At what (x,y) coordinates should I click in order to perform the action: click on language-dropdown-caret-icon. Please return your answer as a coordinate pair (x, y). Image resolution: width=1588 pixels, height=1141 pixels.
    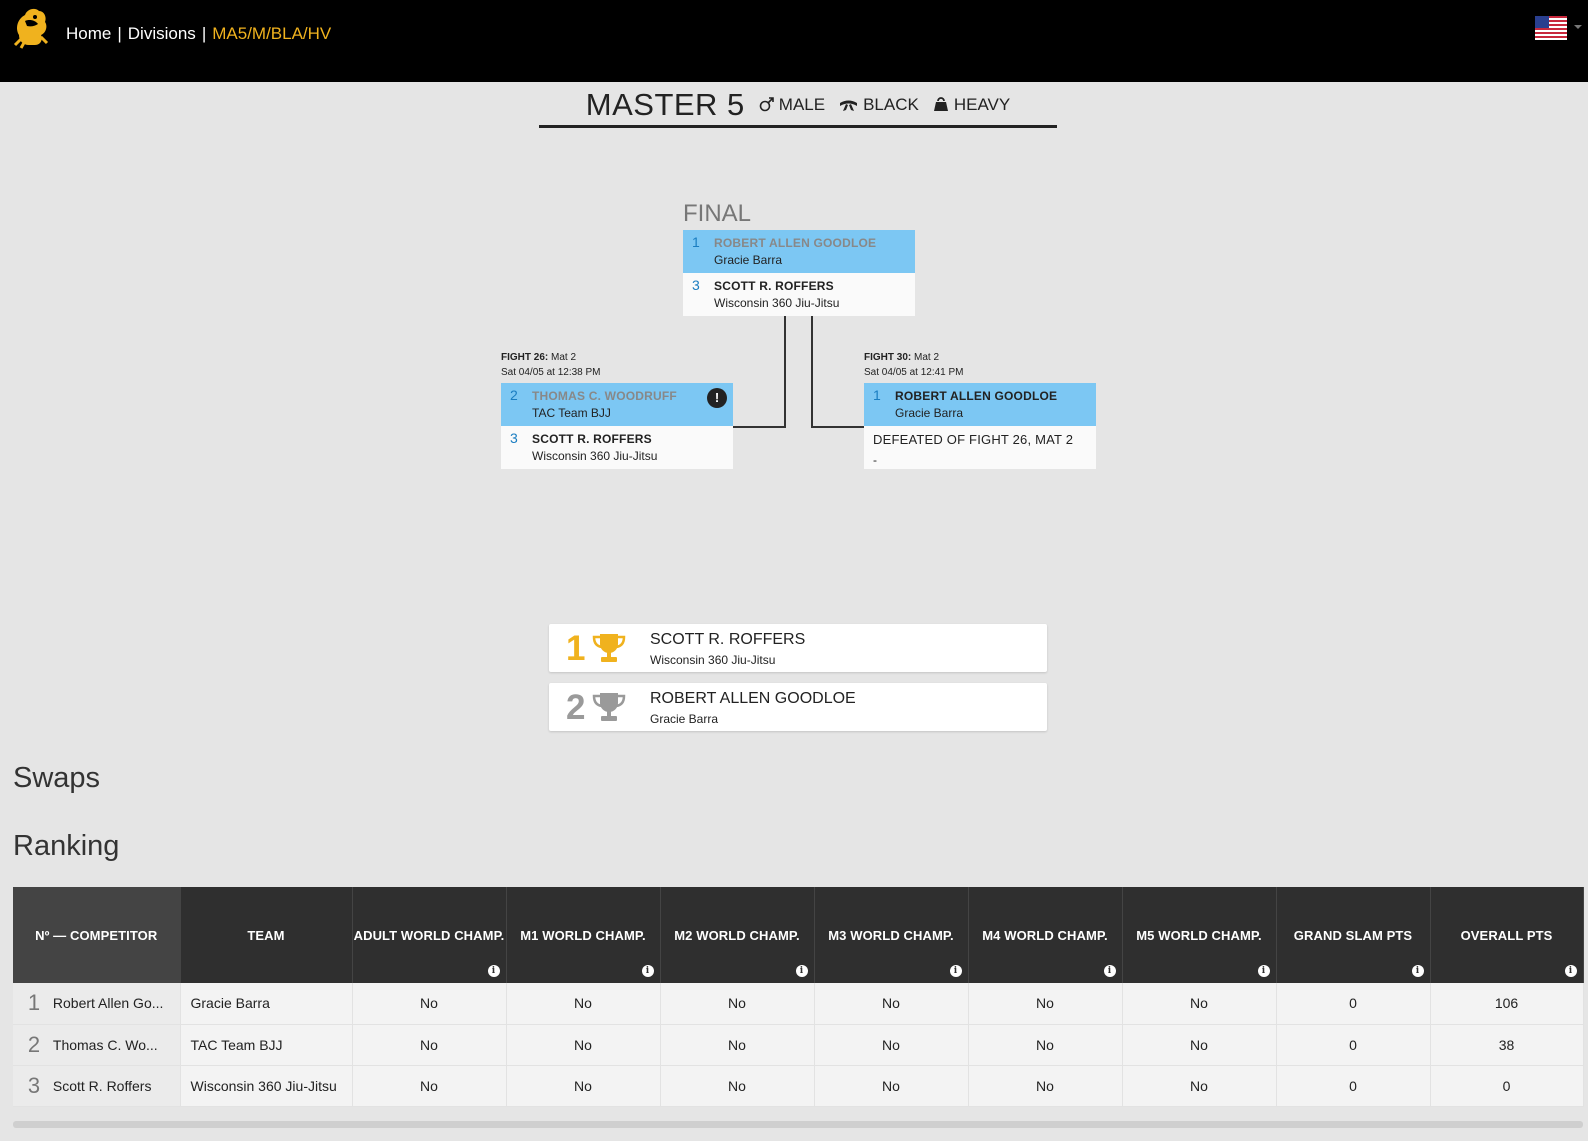
    Looking at the image, I should click on (1578, 27).